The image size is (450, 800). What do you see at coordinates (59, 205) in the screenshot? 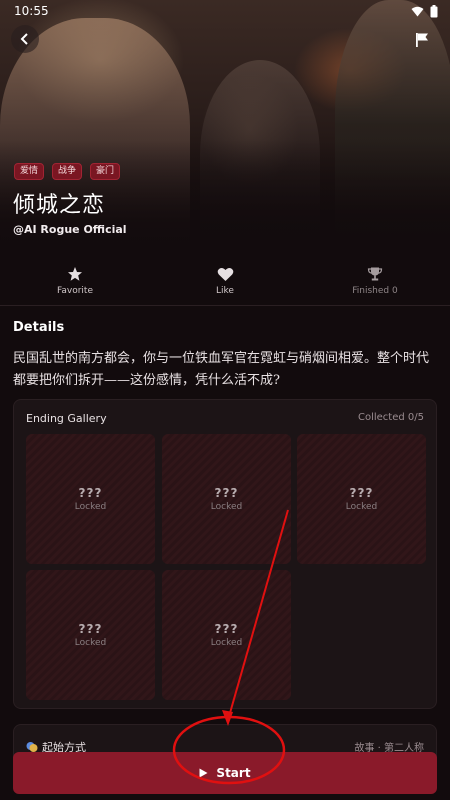
I see `story-title: 倾城之恋` at bounding box center [59, 205].